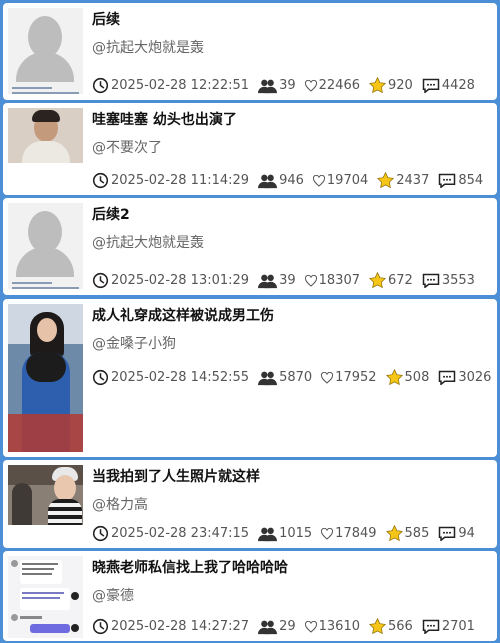 This screenshot has height=643, width=500. Describe the element at coordinates (180, 626) in the screenshot. I see `post-date: 2025-02-28 14:27:27` at that location.